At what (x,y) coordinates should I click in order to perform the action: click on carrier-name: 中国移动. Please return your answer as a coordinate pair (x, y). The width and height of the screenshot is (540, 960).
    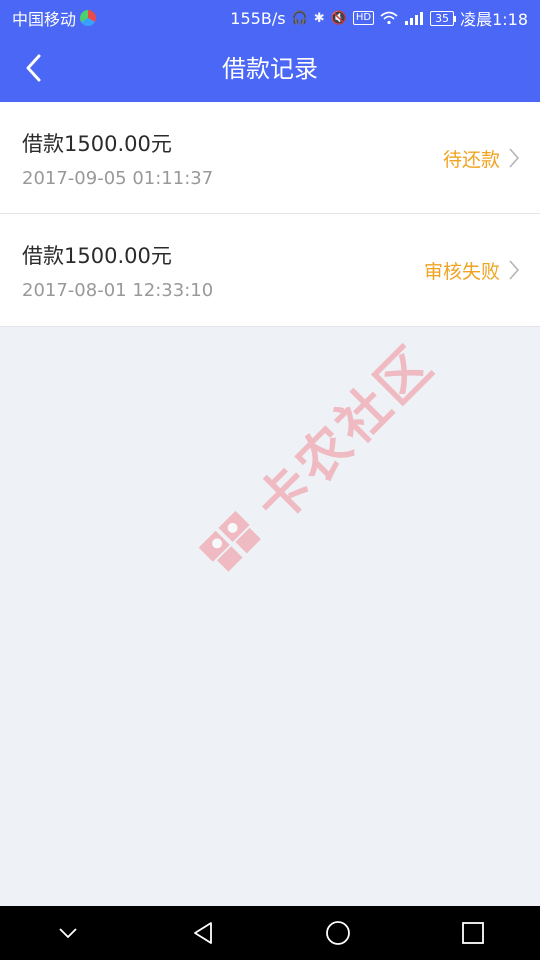
    Looking at the image, I should click on (44, 19).